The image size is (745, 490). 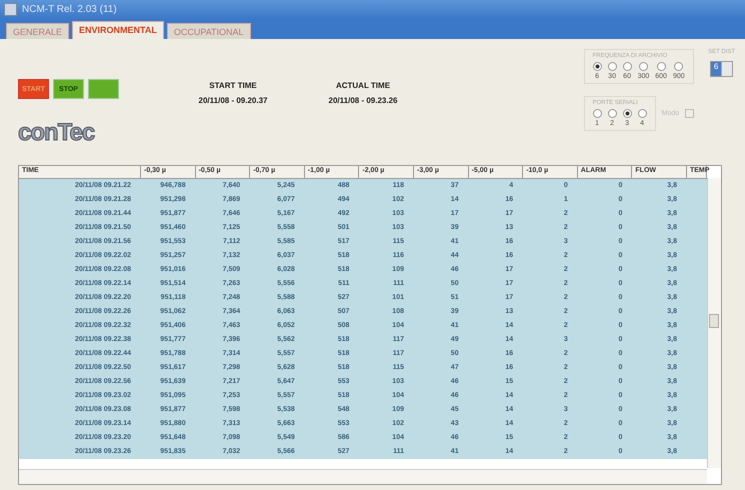 What do you see at coordinates (233, 85) in the screenshot?
I see `time-label: START TIME` at bounding box center [233, 85].